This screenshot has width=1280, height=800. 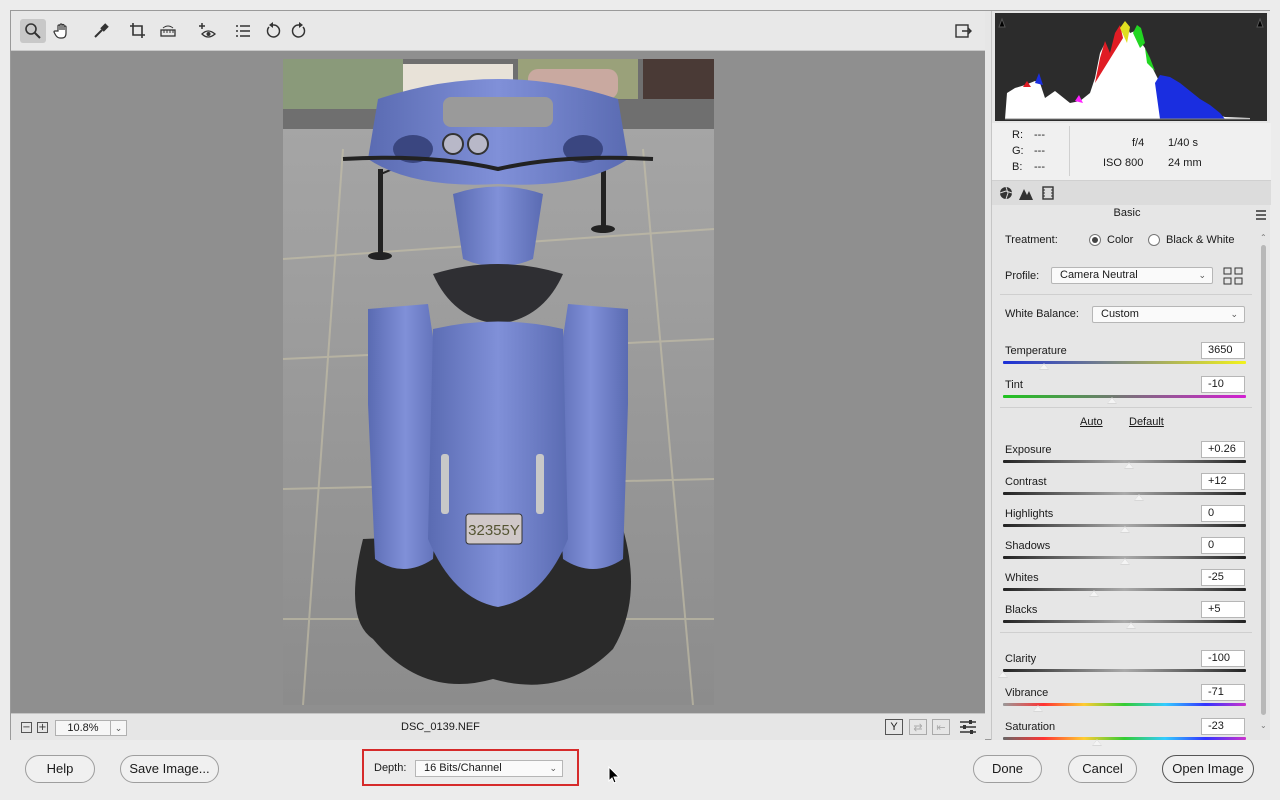 I want to click on slider-vibrance-value-input: -71, so click(x=1223, y=692).